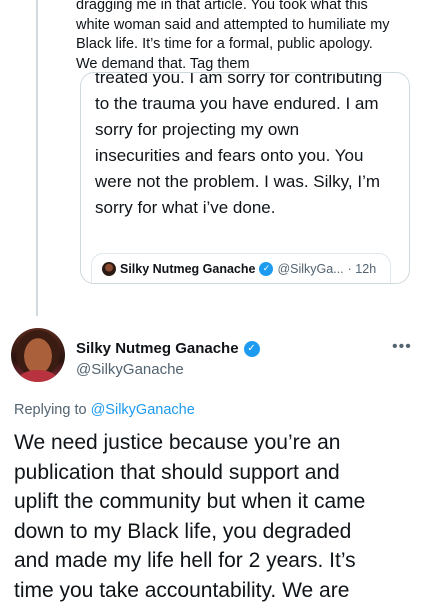 The width and height of the screenshot is (427, 605). I want to click on quoted-tweet-line: sorry for what i’ve done., so click(245, 208).